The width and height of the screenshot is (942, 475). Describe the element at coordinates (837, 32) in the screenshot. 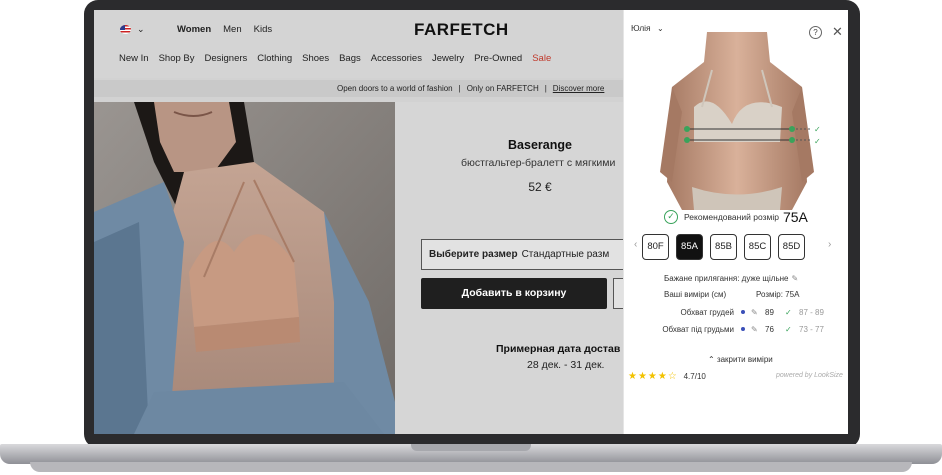

I see `close-icon: ✕` at that location.